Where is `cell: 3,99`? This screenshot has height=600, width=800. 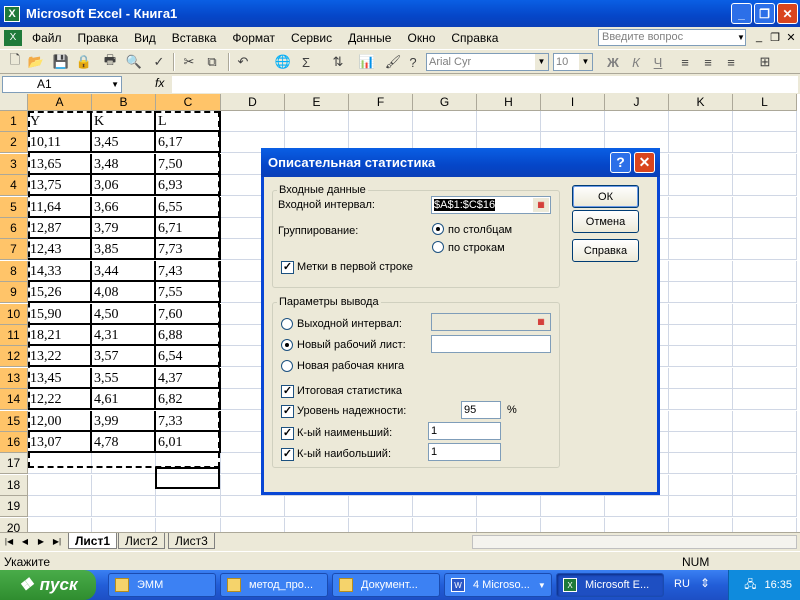
cell: 3,99 is located at coordinates (124, 421).